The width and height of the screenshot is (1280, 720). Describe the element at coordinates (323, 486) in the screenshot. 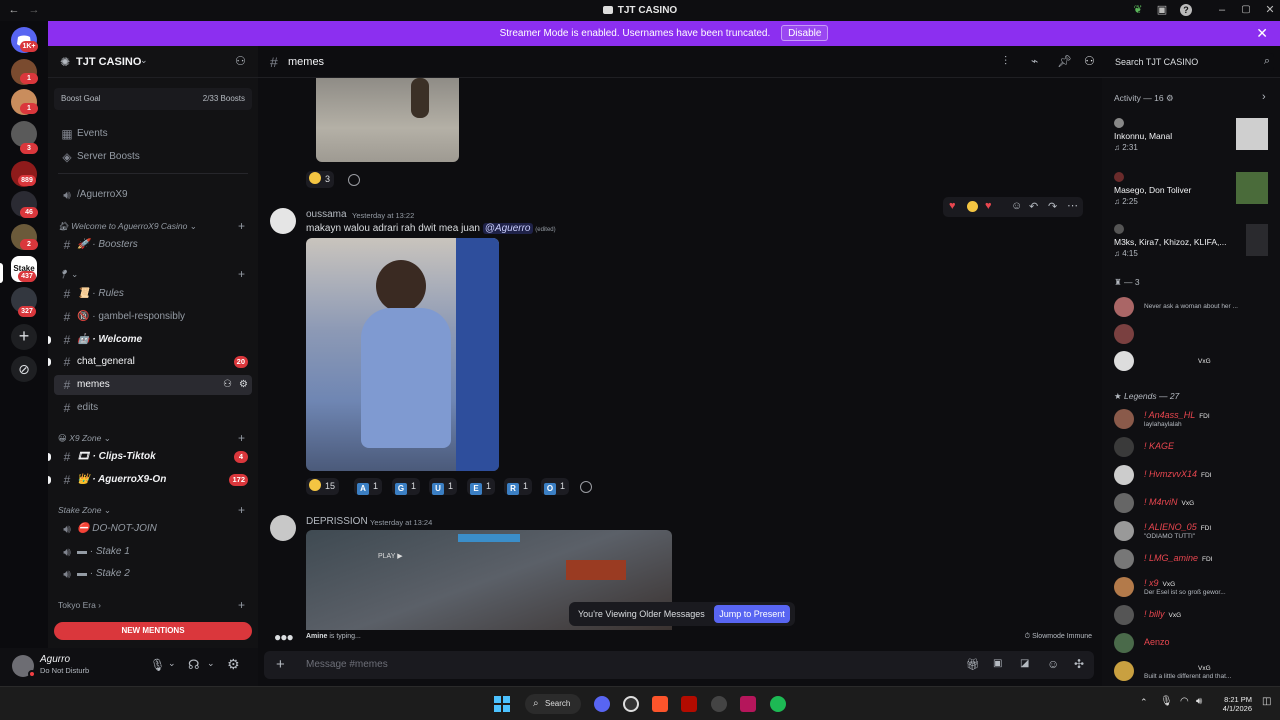

I see `reaction: 15` at that location.